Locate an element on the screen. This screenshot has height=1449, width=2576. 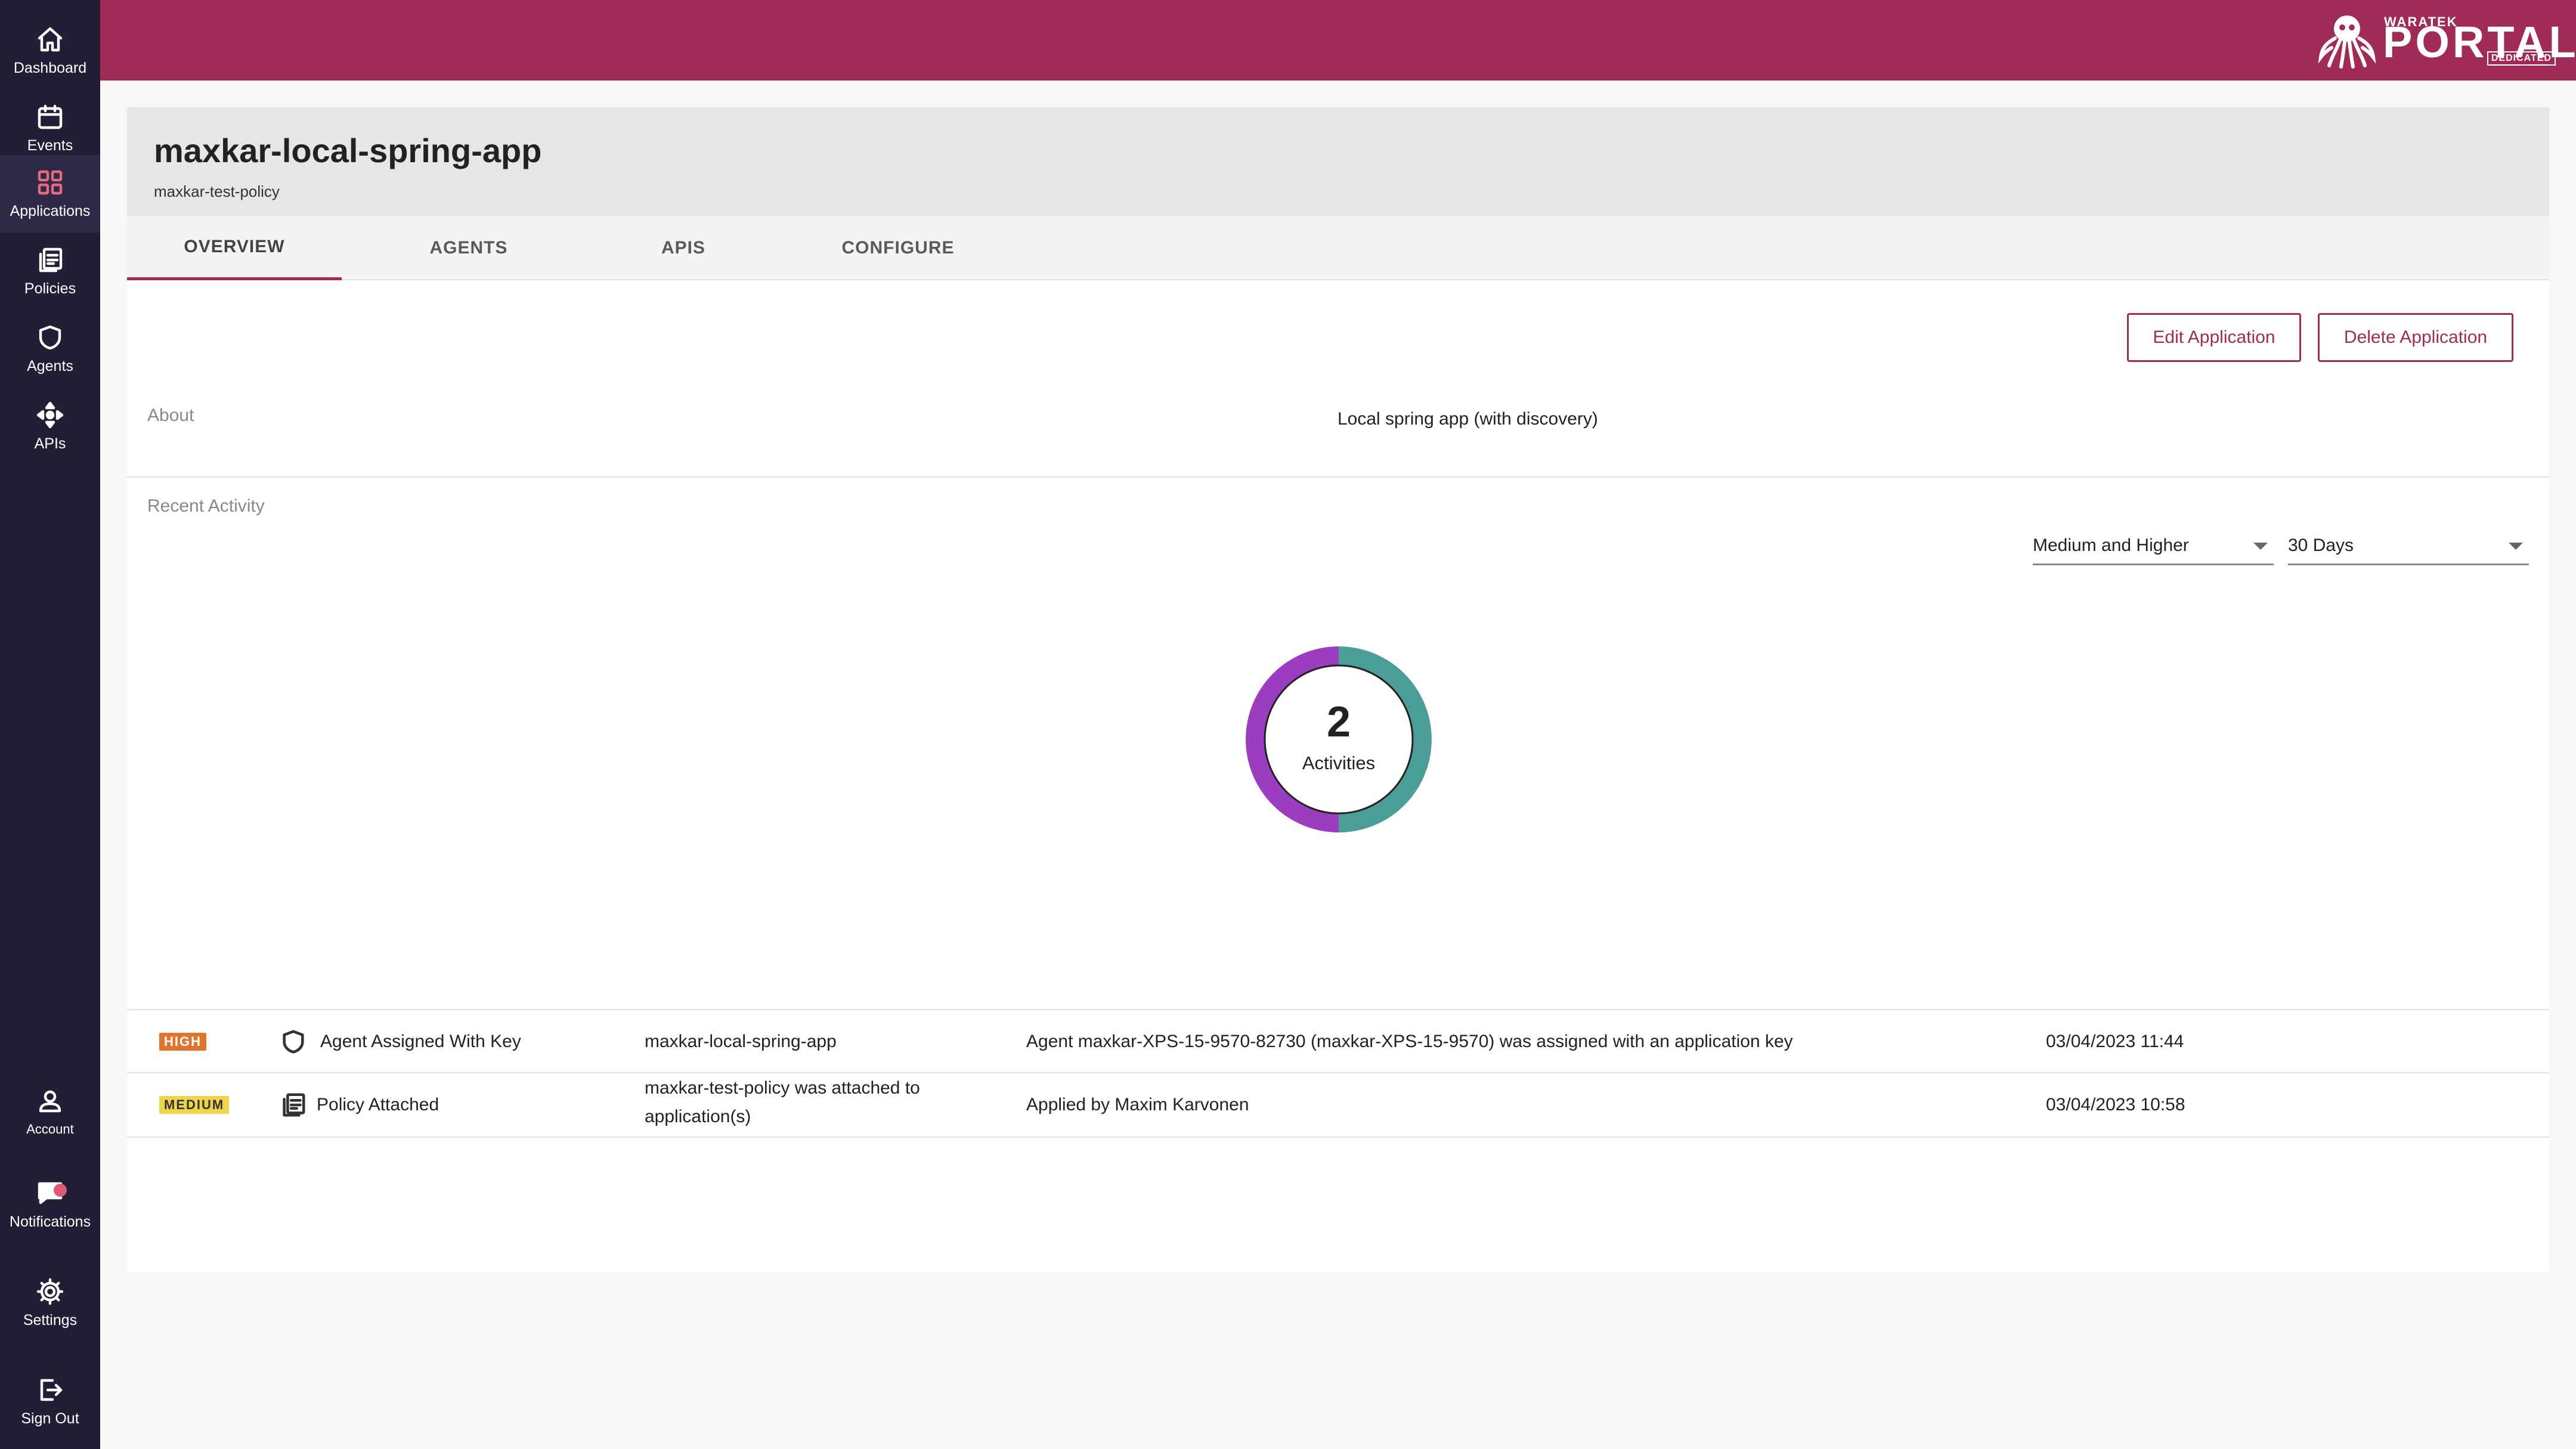
sidebar-item-label: Events is located at coordinates (50, 146).